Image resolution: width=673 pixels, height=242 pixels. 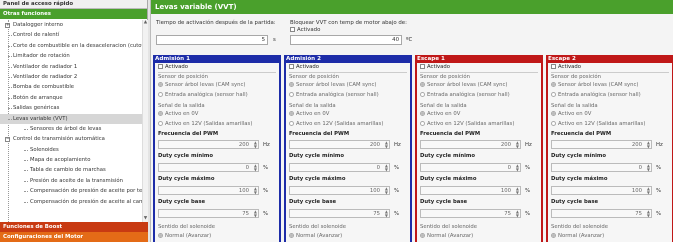 I want to click on tree-item: Ventilador de radiador 2, so click(x=71, y=77).